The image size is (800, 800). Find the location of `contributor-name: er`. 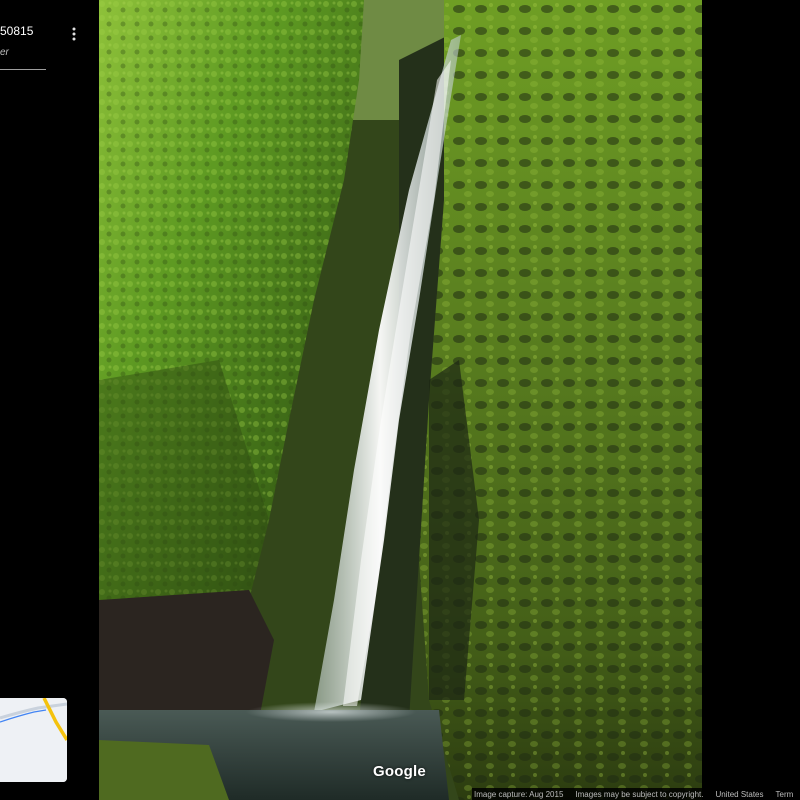

contributor-name: er is located at coordinates (4, 52).